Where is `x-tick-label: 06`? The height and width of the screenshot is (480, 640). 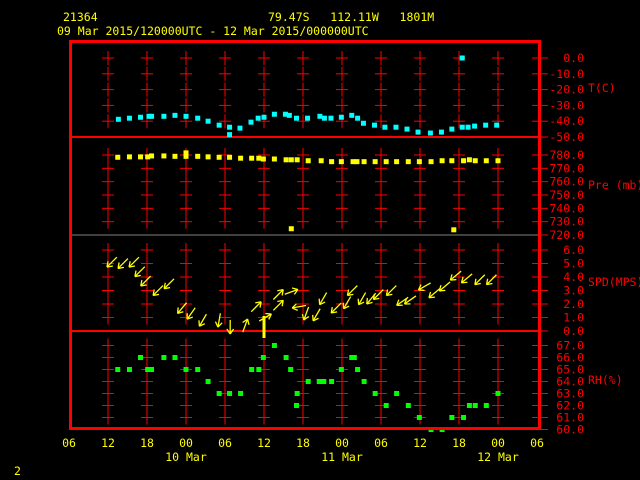 x-tick-label: 06 is located at coordinates (69, 443).